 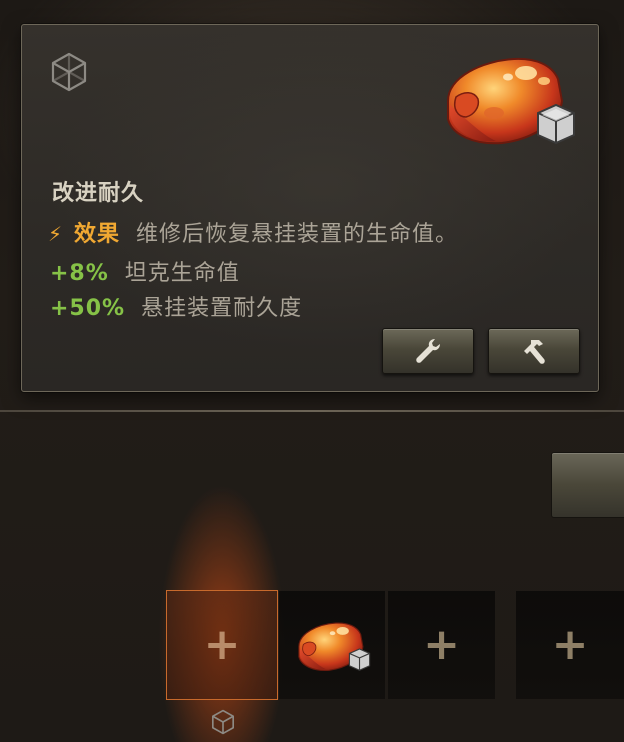 What do you see at coordinates (56, 234) in the screenshot?
I see `lightning-icon: ⚡` at bounding box center [56, 234].